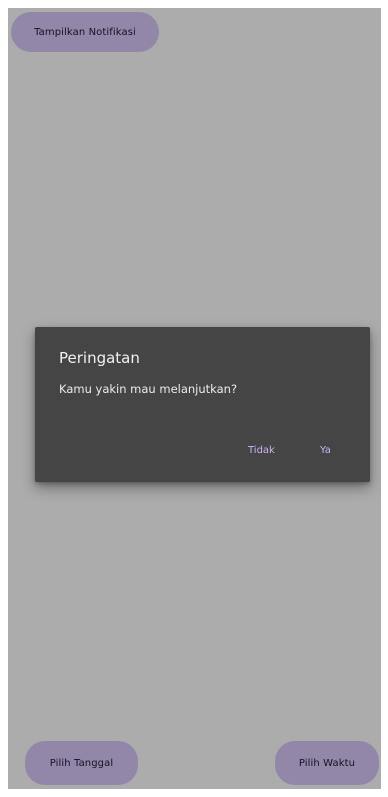  Describe the element at coordinates (99, 358) in the screenshot. I see `dialog-title: Peringatan` at that location.